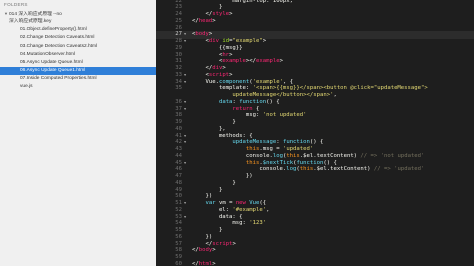 Image resolution: width=474 pixels, height=266 pixels. I want to click on code-token: new, so click(240, 203).